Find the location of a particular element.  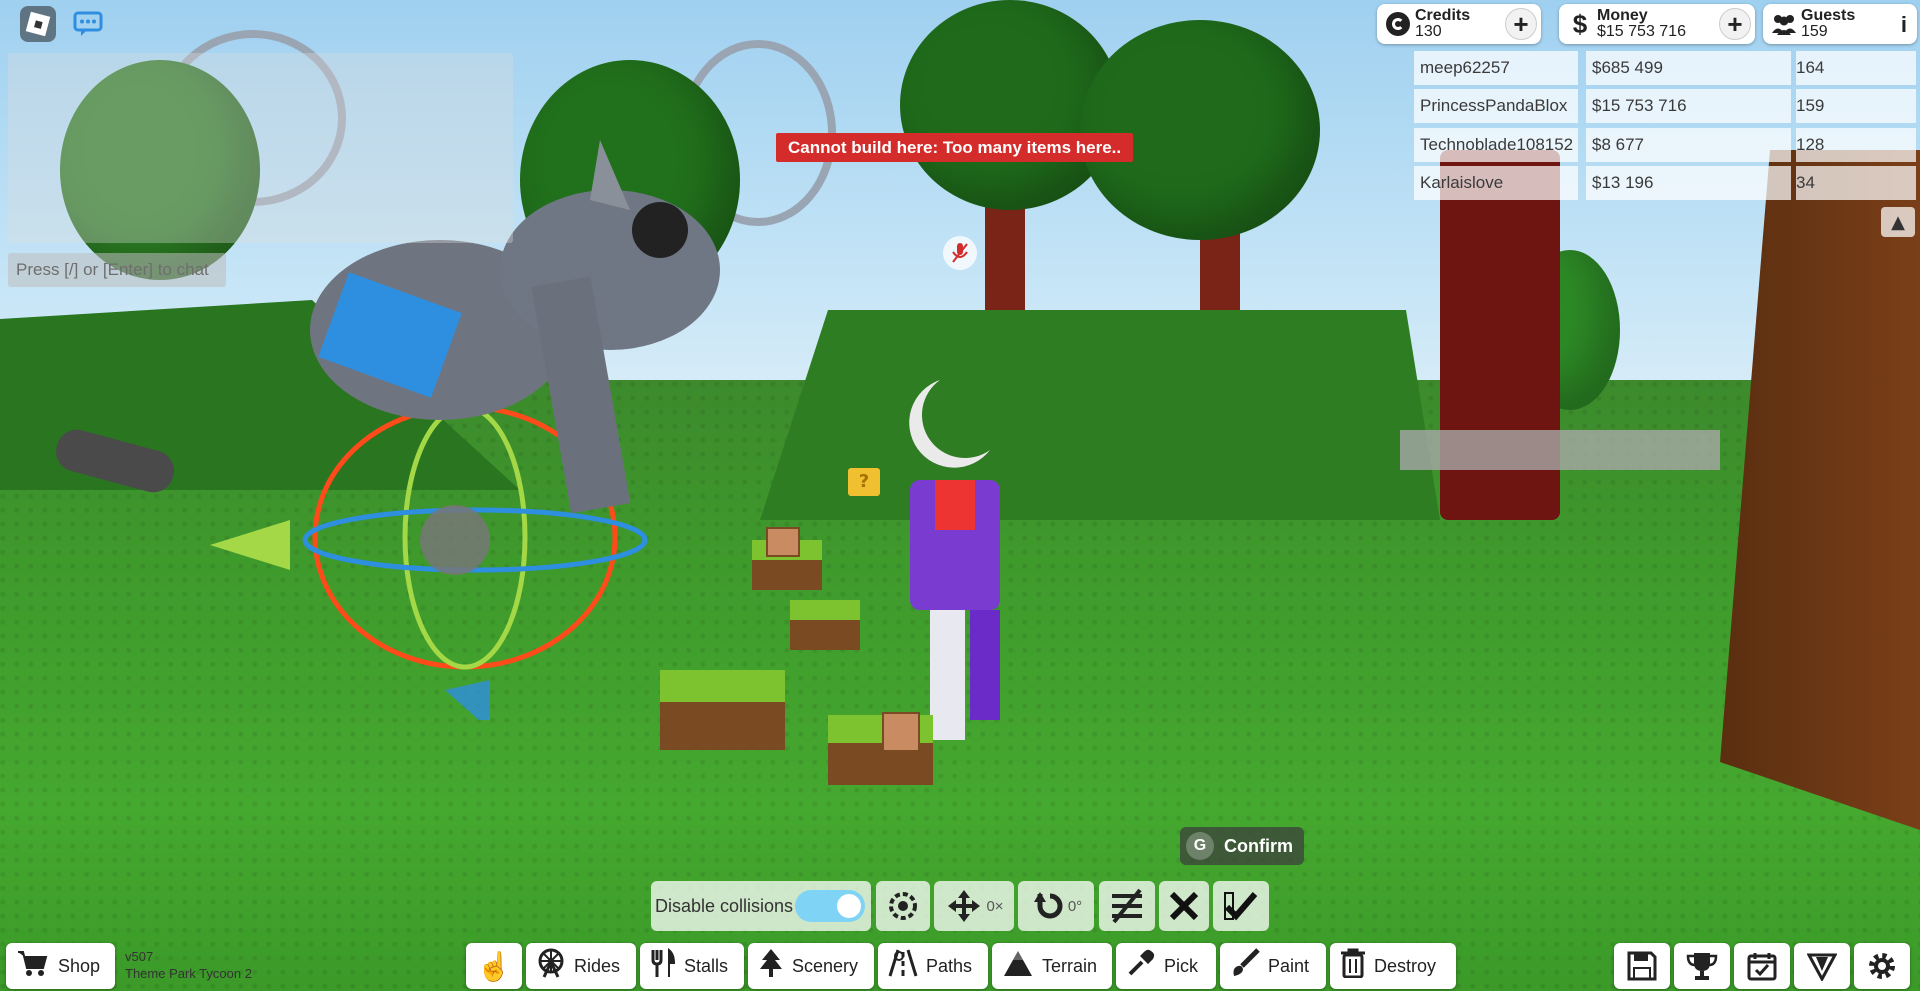

guests-panel: Guests 159 i is located at coordinates (1840, 24).